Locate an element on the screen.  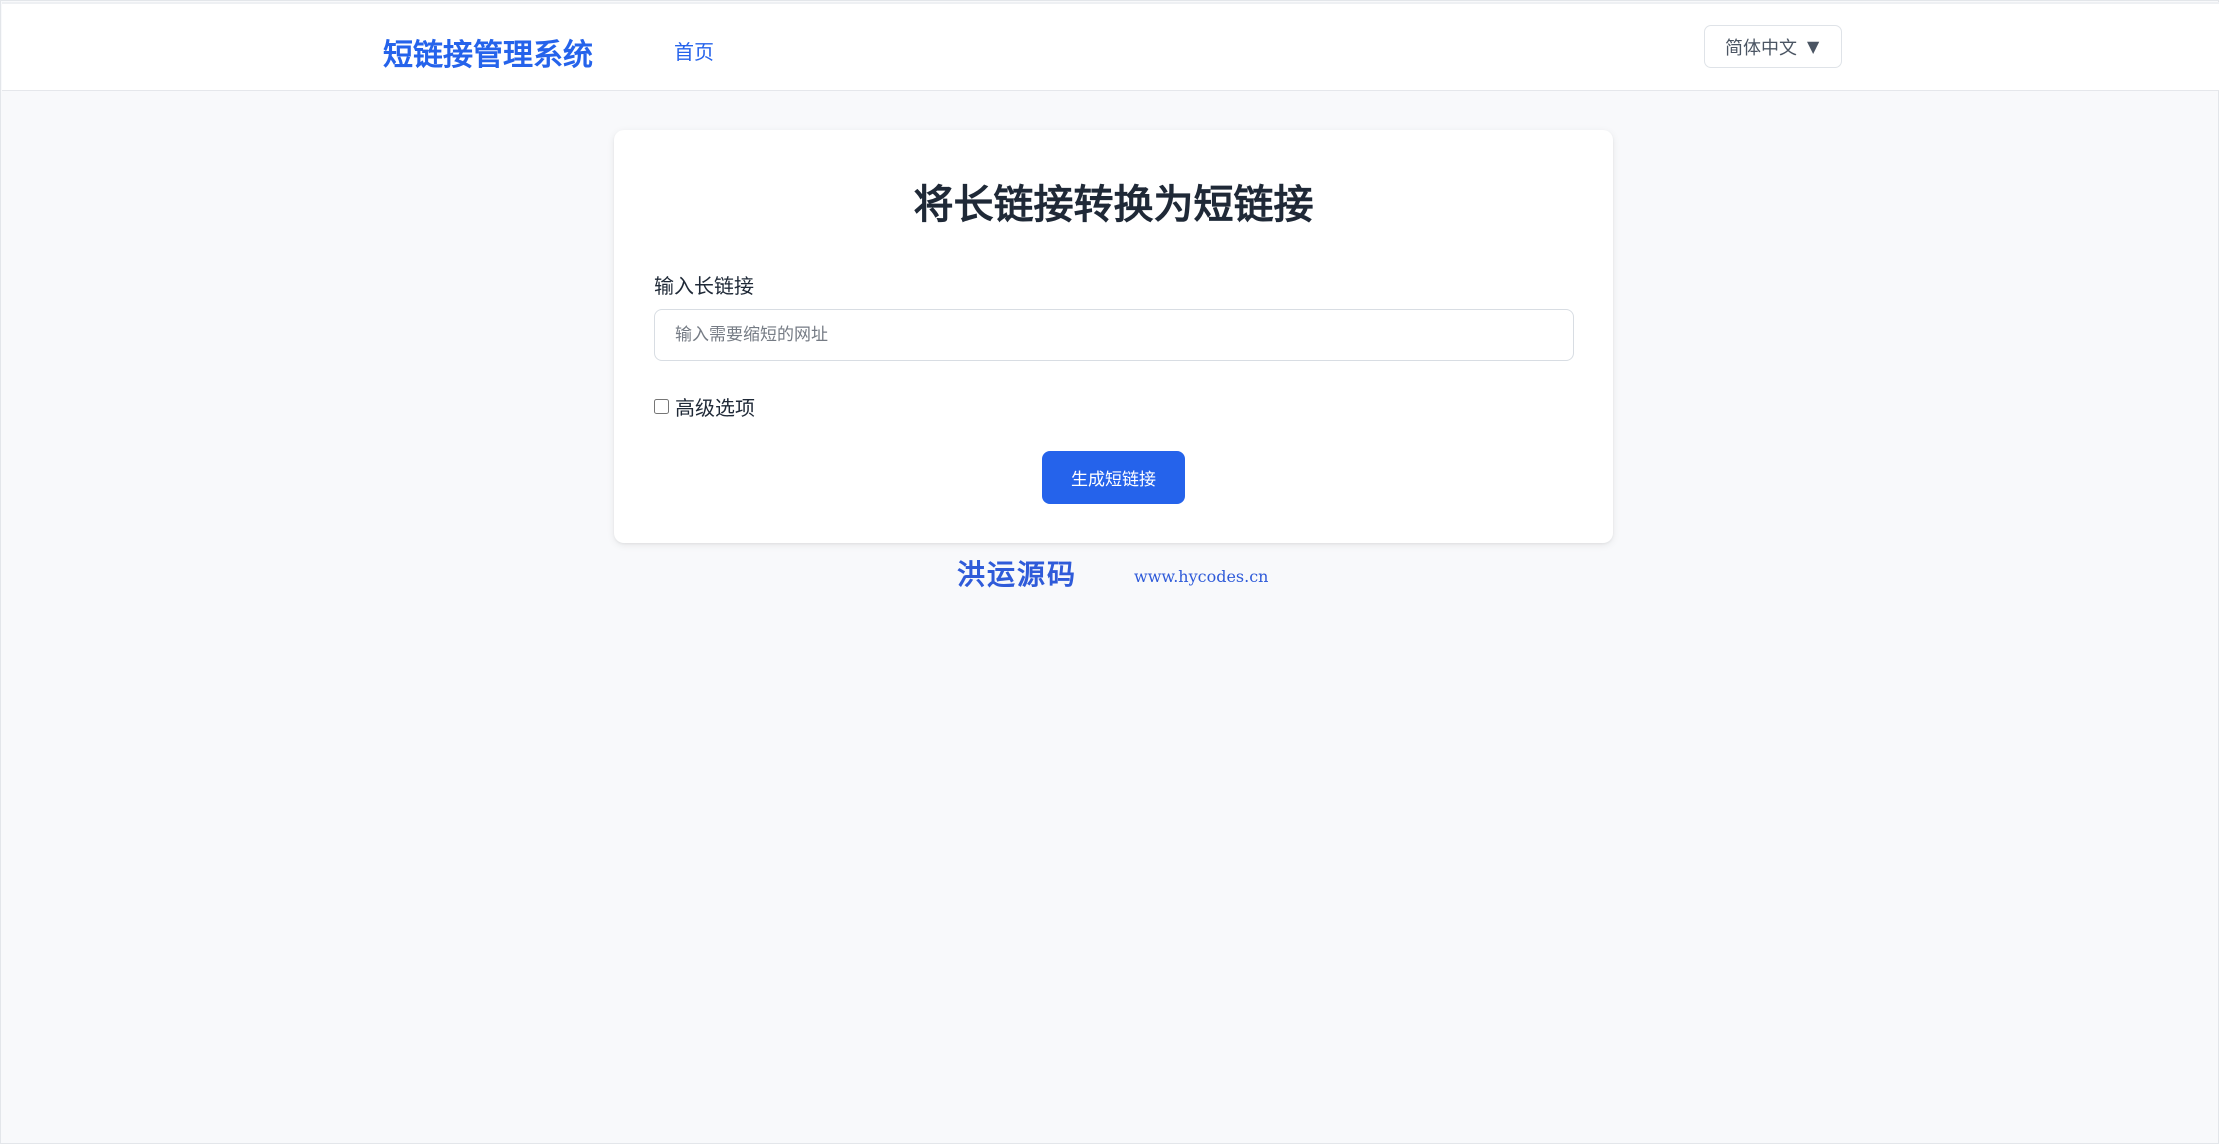
top-navbar: 短链接管理系统 首页 简体中文 ▼ is located at coordinates (1110, 46).